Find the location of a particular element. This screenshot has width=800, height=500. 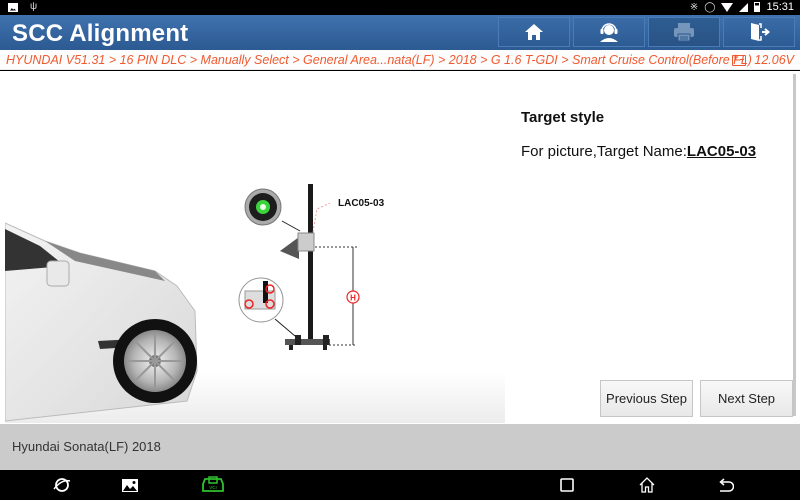

home-icon is located at coordinates (534, 32).